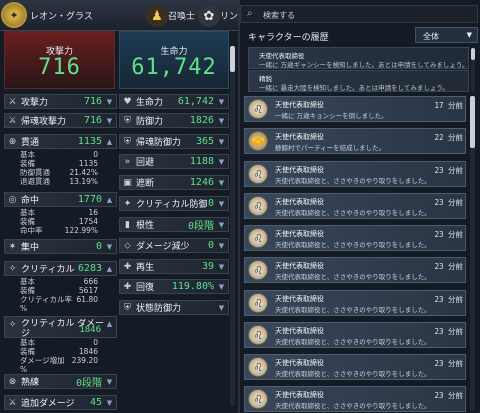  I want to click on stat-value: 1135, so click(89, 141).